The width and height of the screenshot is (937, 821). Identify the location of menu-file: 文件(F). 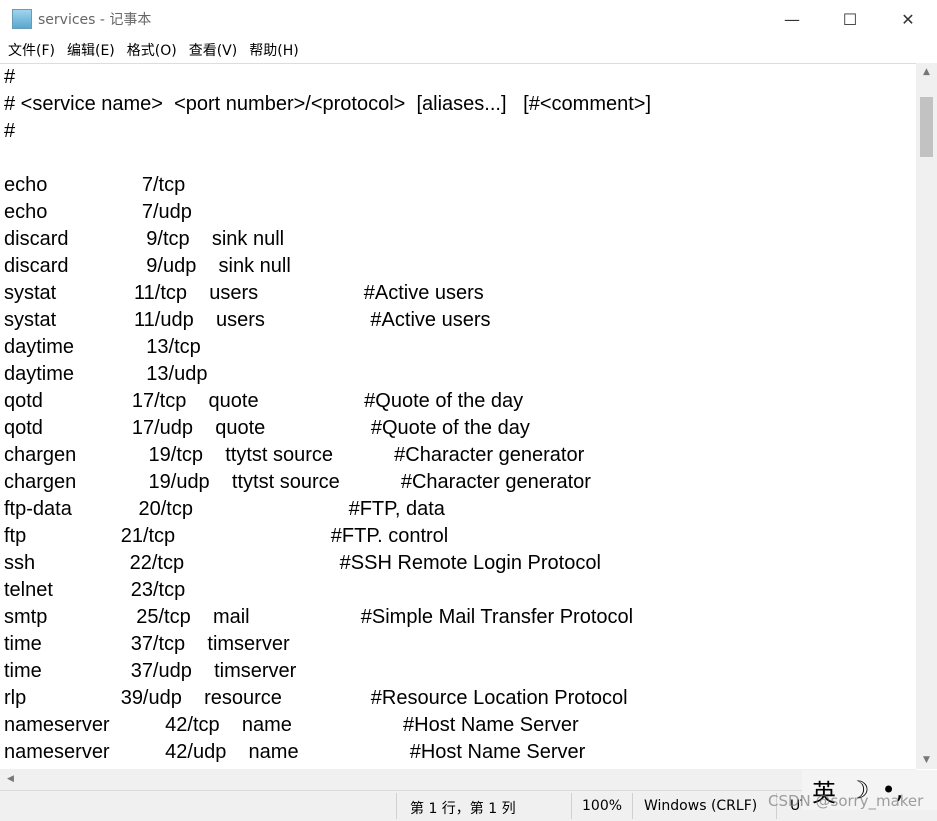
(31, 50).